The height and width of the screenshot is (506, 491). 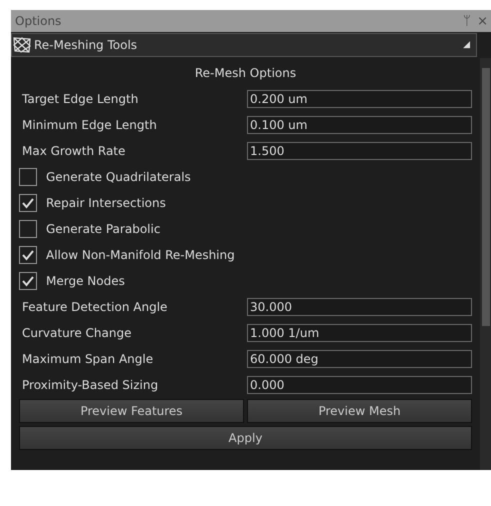 I want to click on scrollbar, so click(x=485, y=264).